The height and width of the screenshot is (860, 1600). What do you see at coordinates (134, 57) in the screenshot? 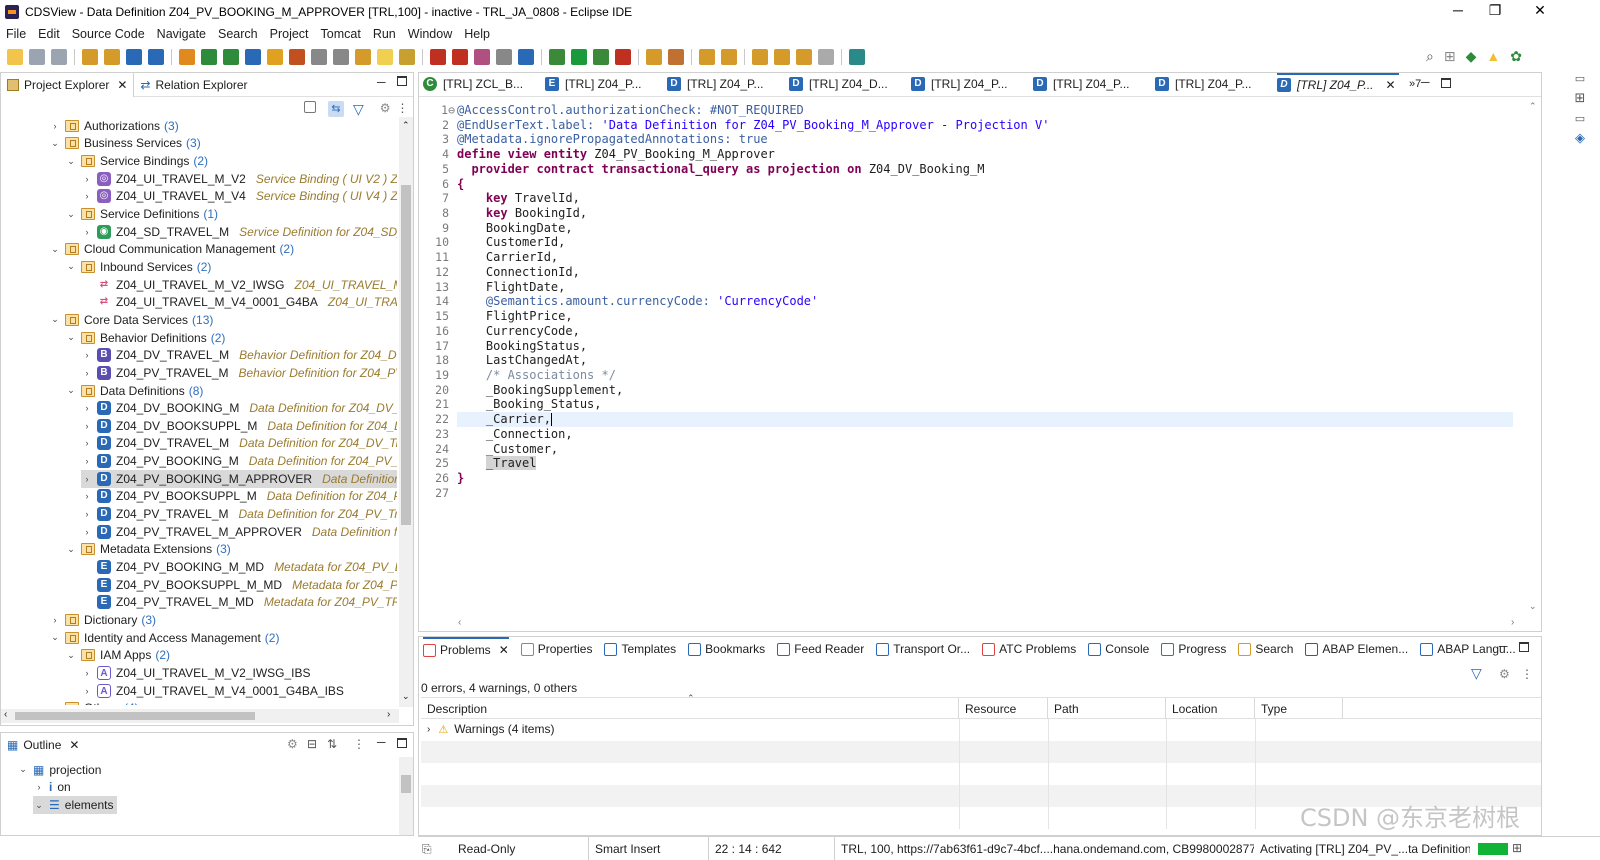
I see `terminal-icon` at bounding box center [134, 57].